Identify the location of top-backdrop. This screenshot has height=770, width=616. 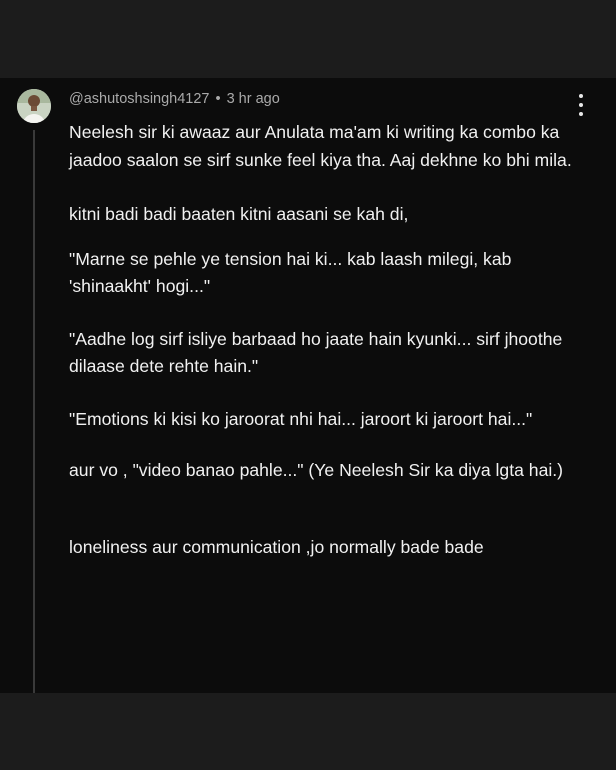
(308, 39).